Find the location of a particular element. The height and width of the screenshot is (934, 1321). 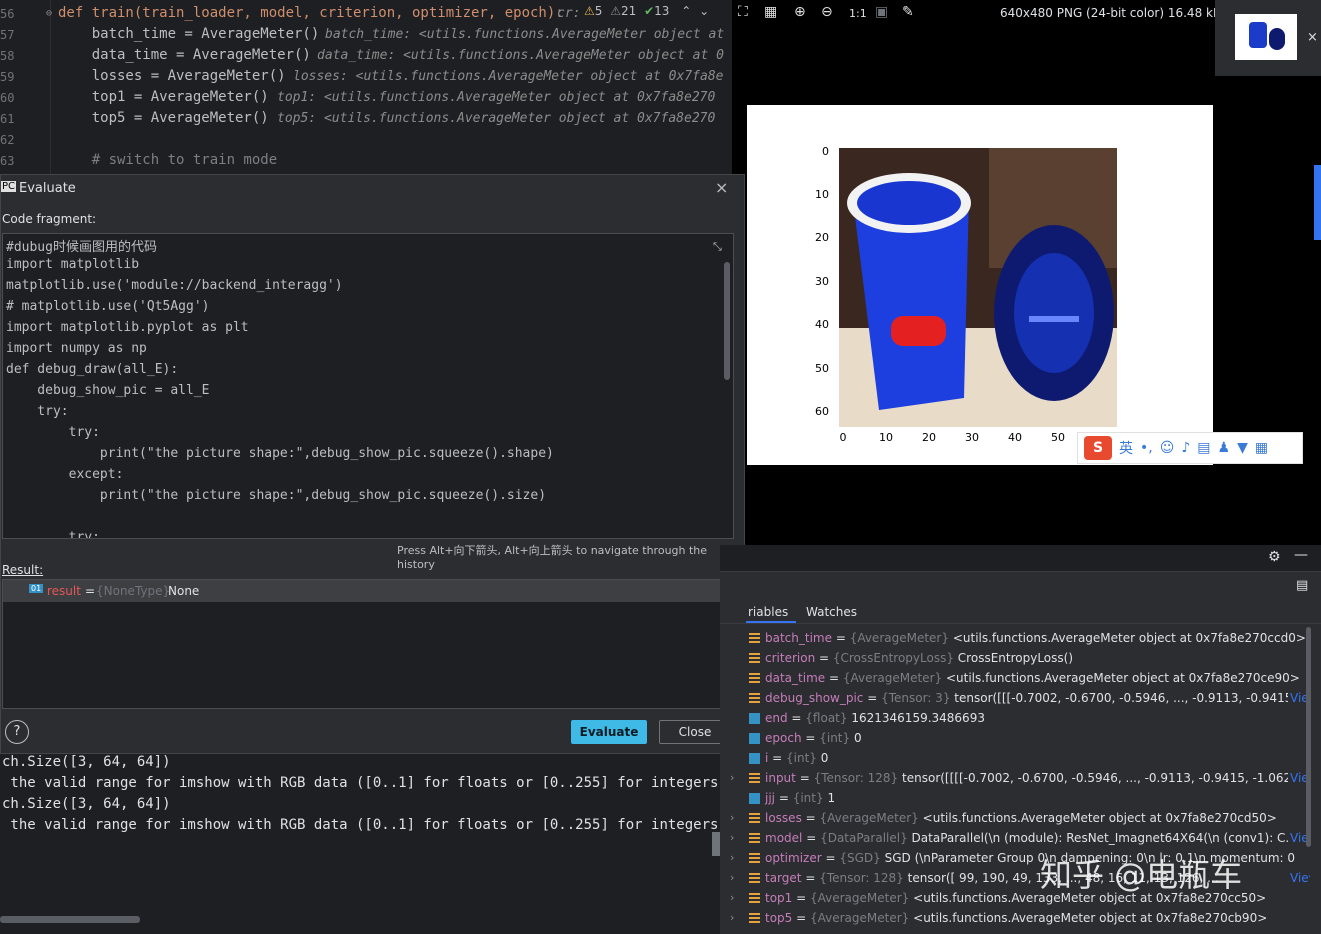

sogou-logo-icon: S is located at coordinates (1098, 448).